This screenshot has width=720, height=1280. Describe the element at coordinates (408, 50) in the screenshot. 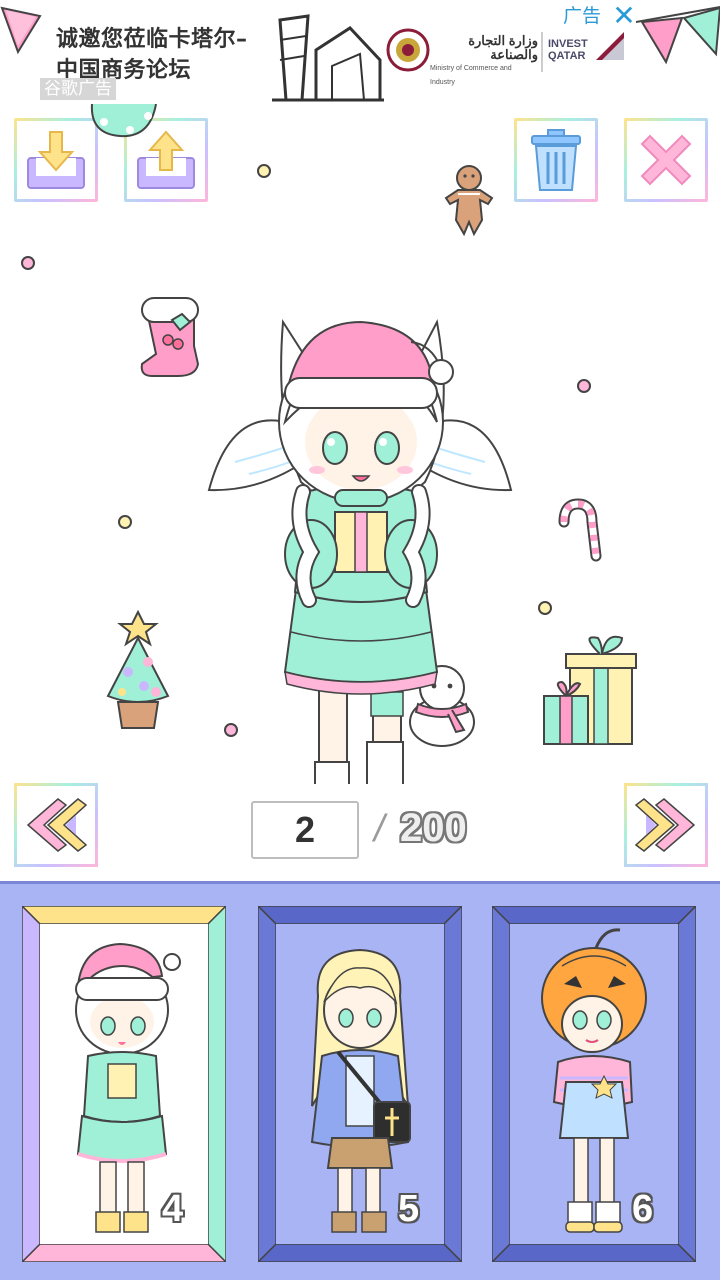

I see `ministry-seal-icon` at that location.